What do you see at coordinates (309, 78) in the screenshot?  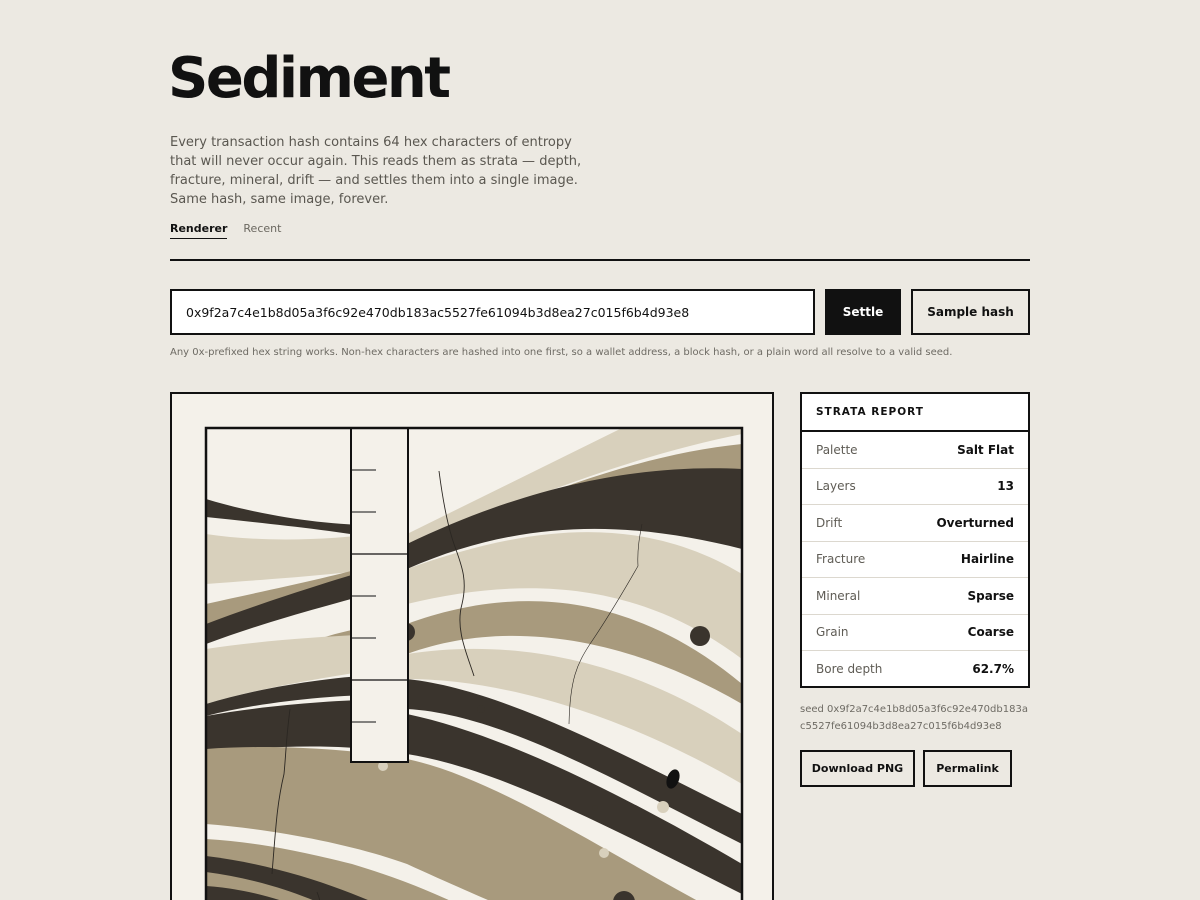 I see `page-title: Sediment` at bounding box center [309, 78].